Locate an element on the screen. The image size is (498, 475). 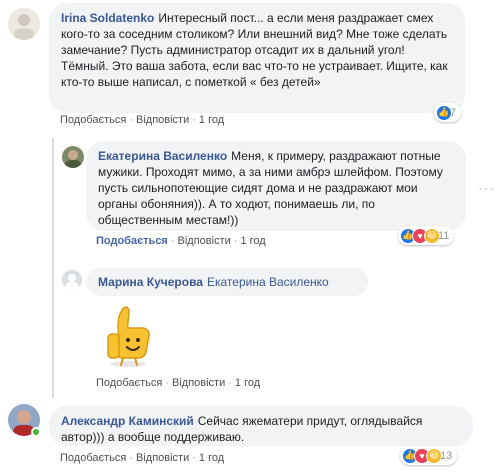
reaction-summary: 👍 ♥ 😆 11 is located at coordinates (426, 235).